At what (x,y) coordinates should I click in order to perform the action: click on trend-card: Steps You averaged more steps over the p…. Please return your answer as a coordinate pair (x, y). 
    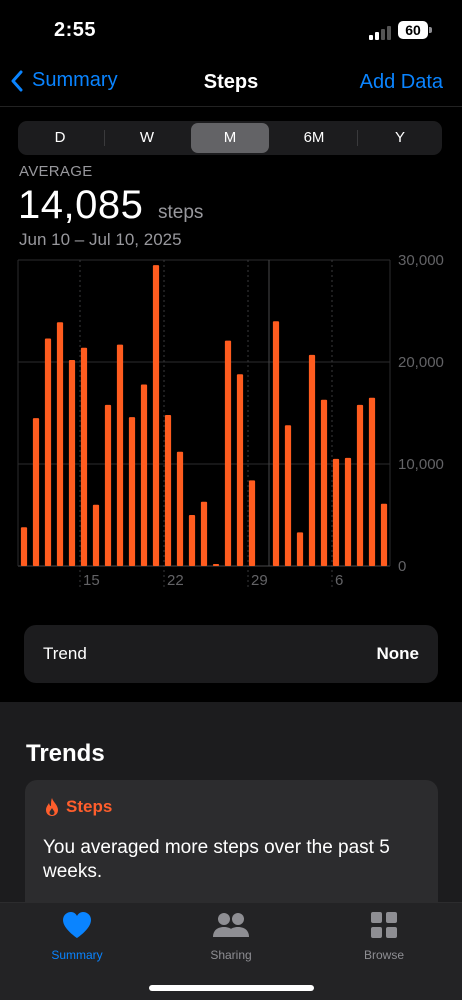
    Looking at the image, I should click on (231, 850).